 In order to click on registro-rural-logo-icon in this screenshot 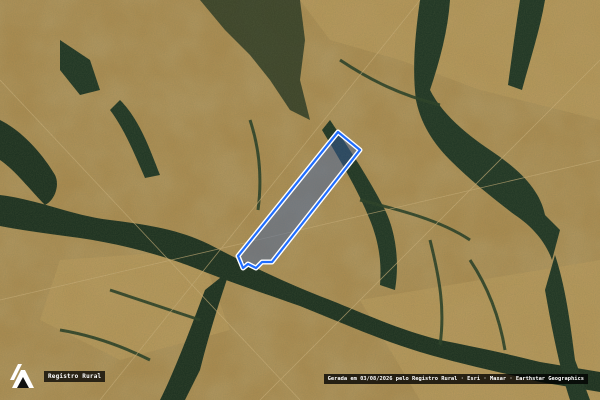, I will do `click(22, 376)`.